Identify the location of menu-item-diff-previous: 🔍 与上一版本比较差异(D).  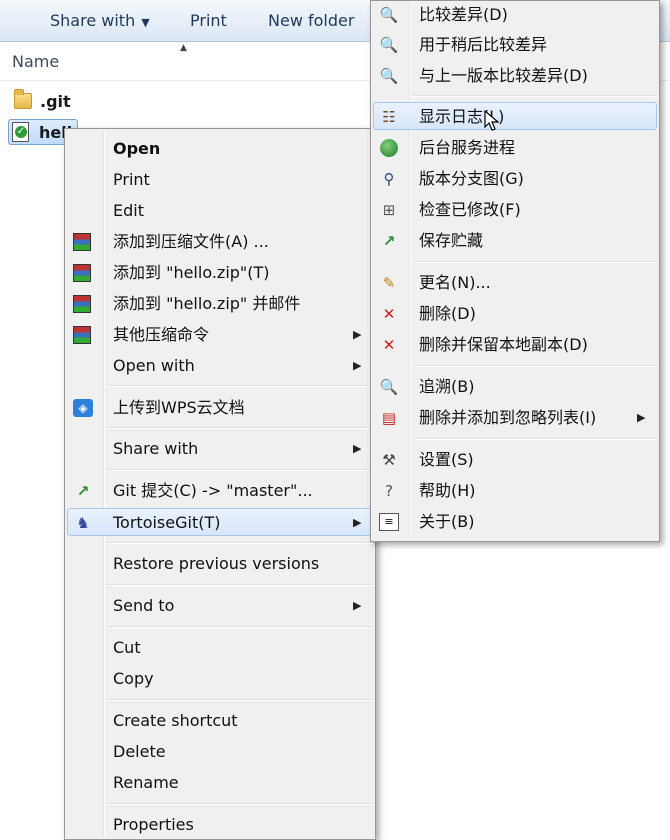
(515, 76).